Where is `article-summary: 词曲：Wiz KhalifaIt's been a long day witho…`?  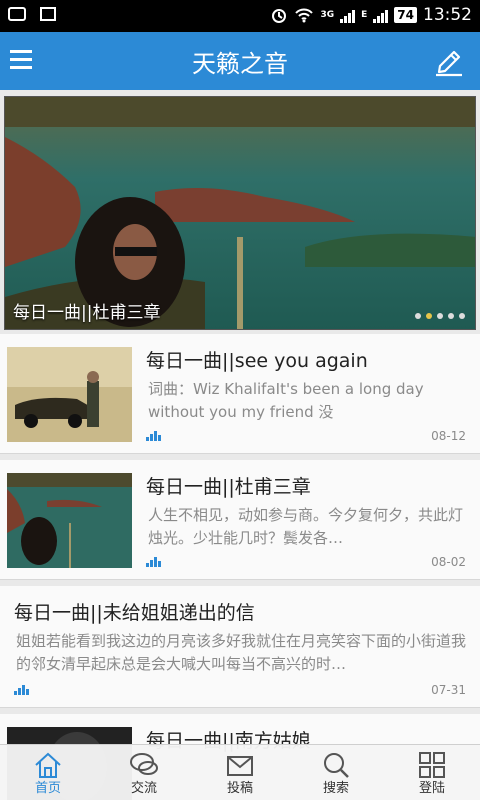 article-summary: 词曲：Wiz KhalifaIt's been a long day witho… is located at coordinates (286, 400).